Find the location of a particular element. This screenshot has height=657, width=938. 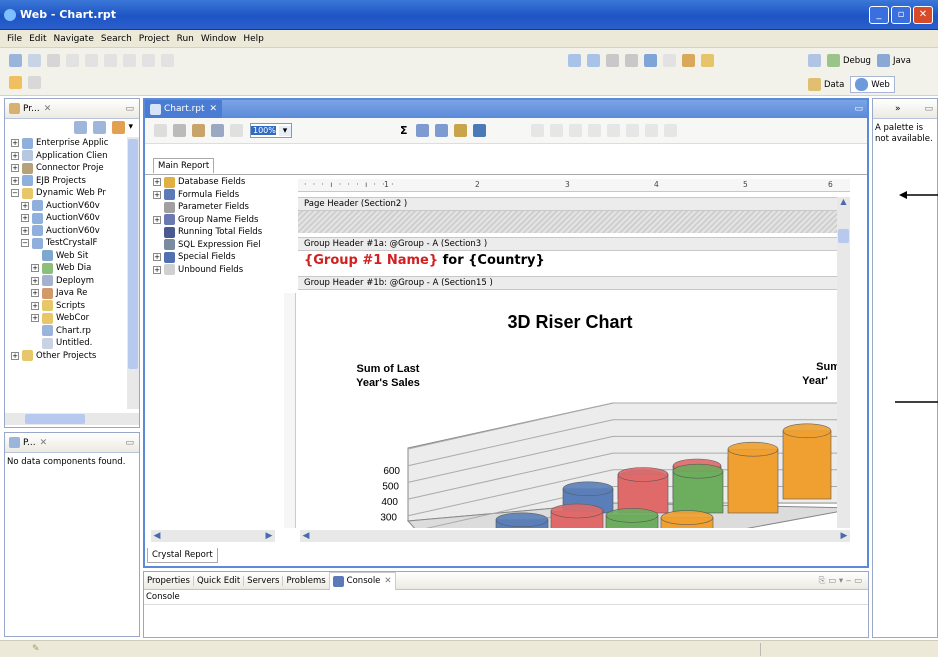

tree-item: + Enterprise Applic is located at coordinates (65, 143).